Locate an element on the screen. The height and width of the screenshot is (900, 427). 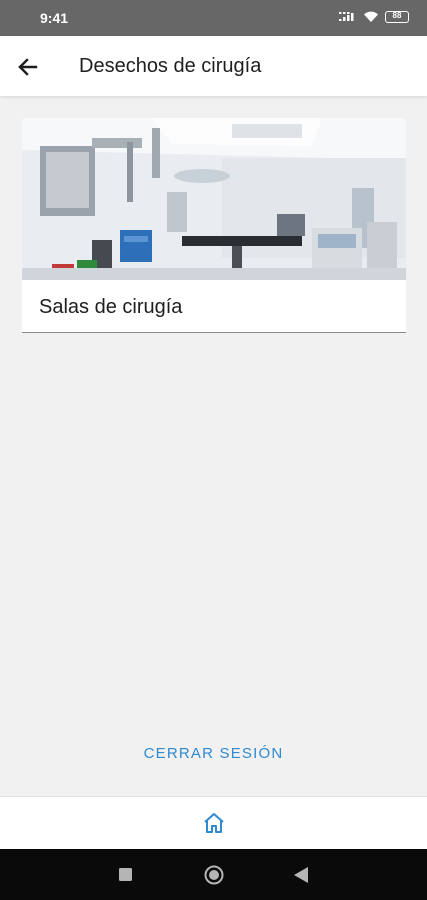
status-icons: 88 is located at coordinates (374, 17).